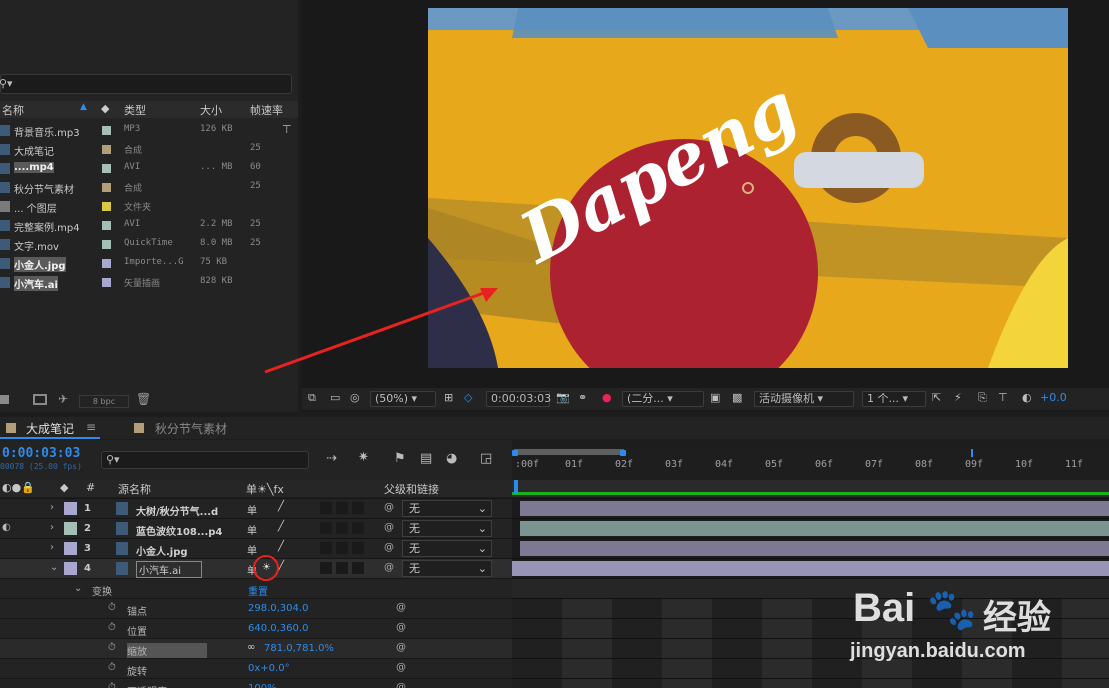  Describe the element at coordinates (169, 569) in the screenshot. I see `layer-name: 小汽车.ai` at that location.